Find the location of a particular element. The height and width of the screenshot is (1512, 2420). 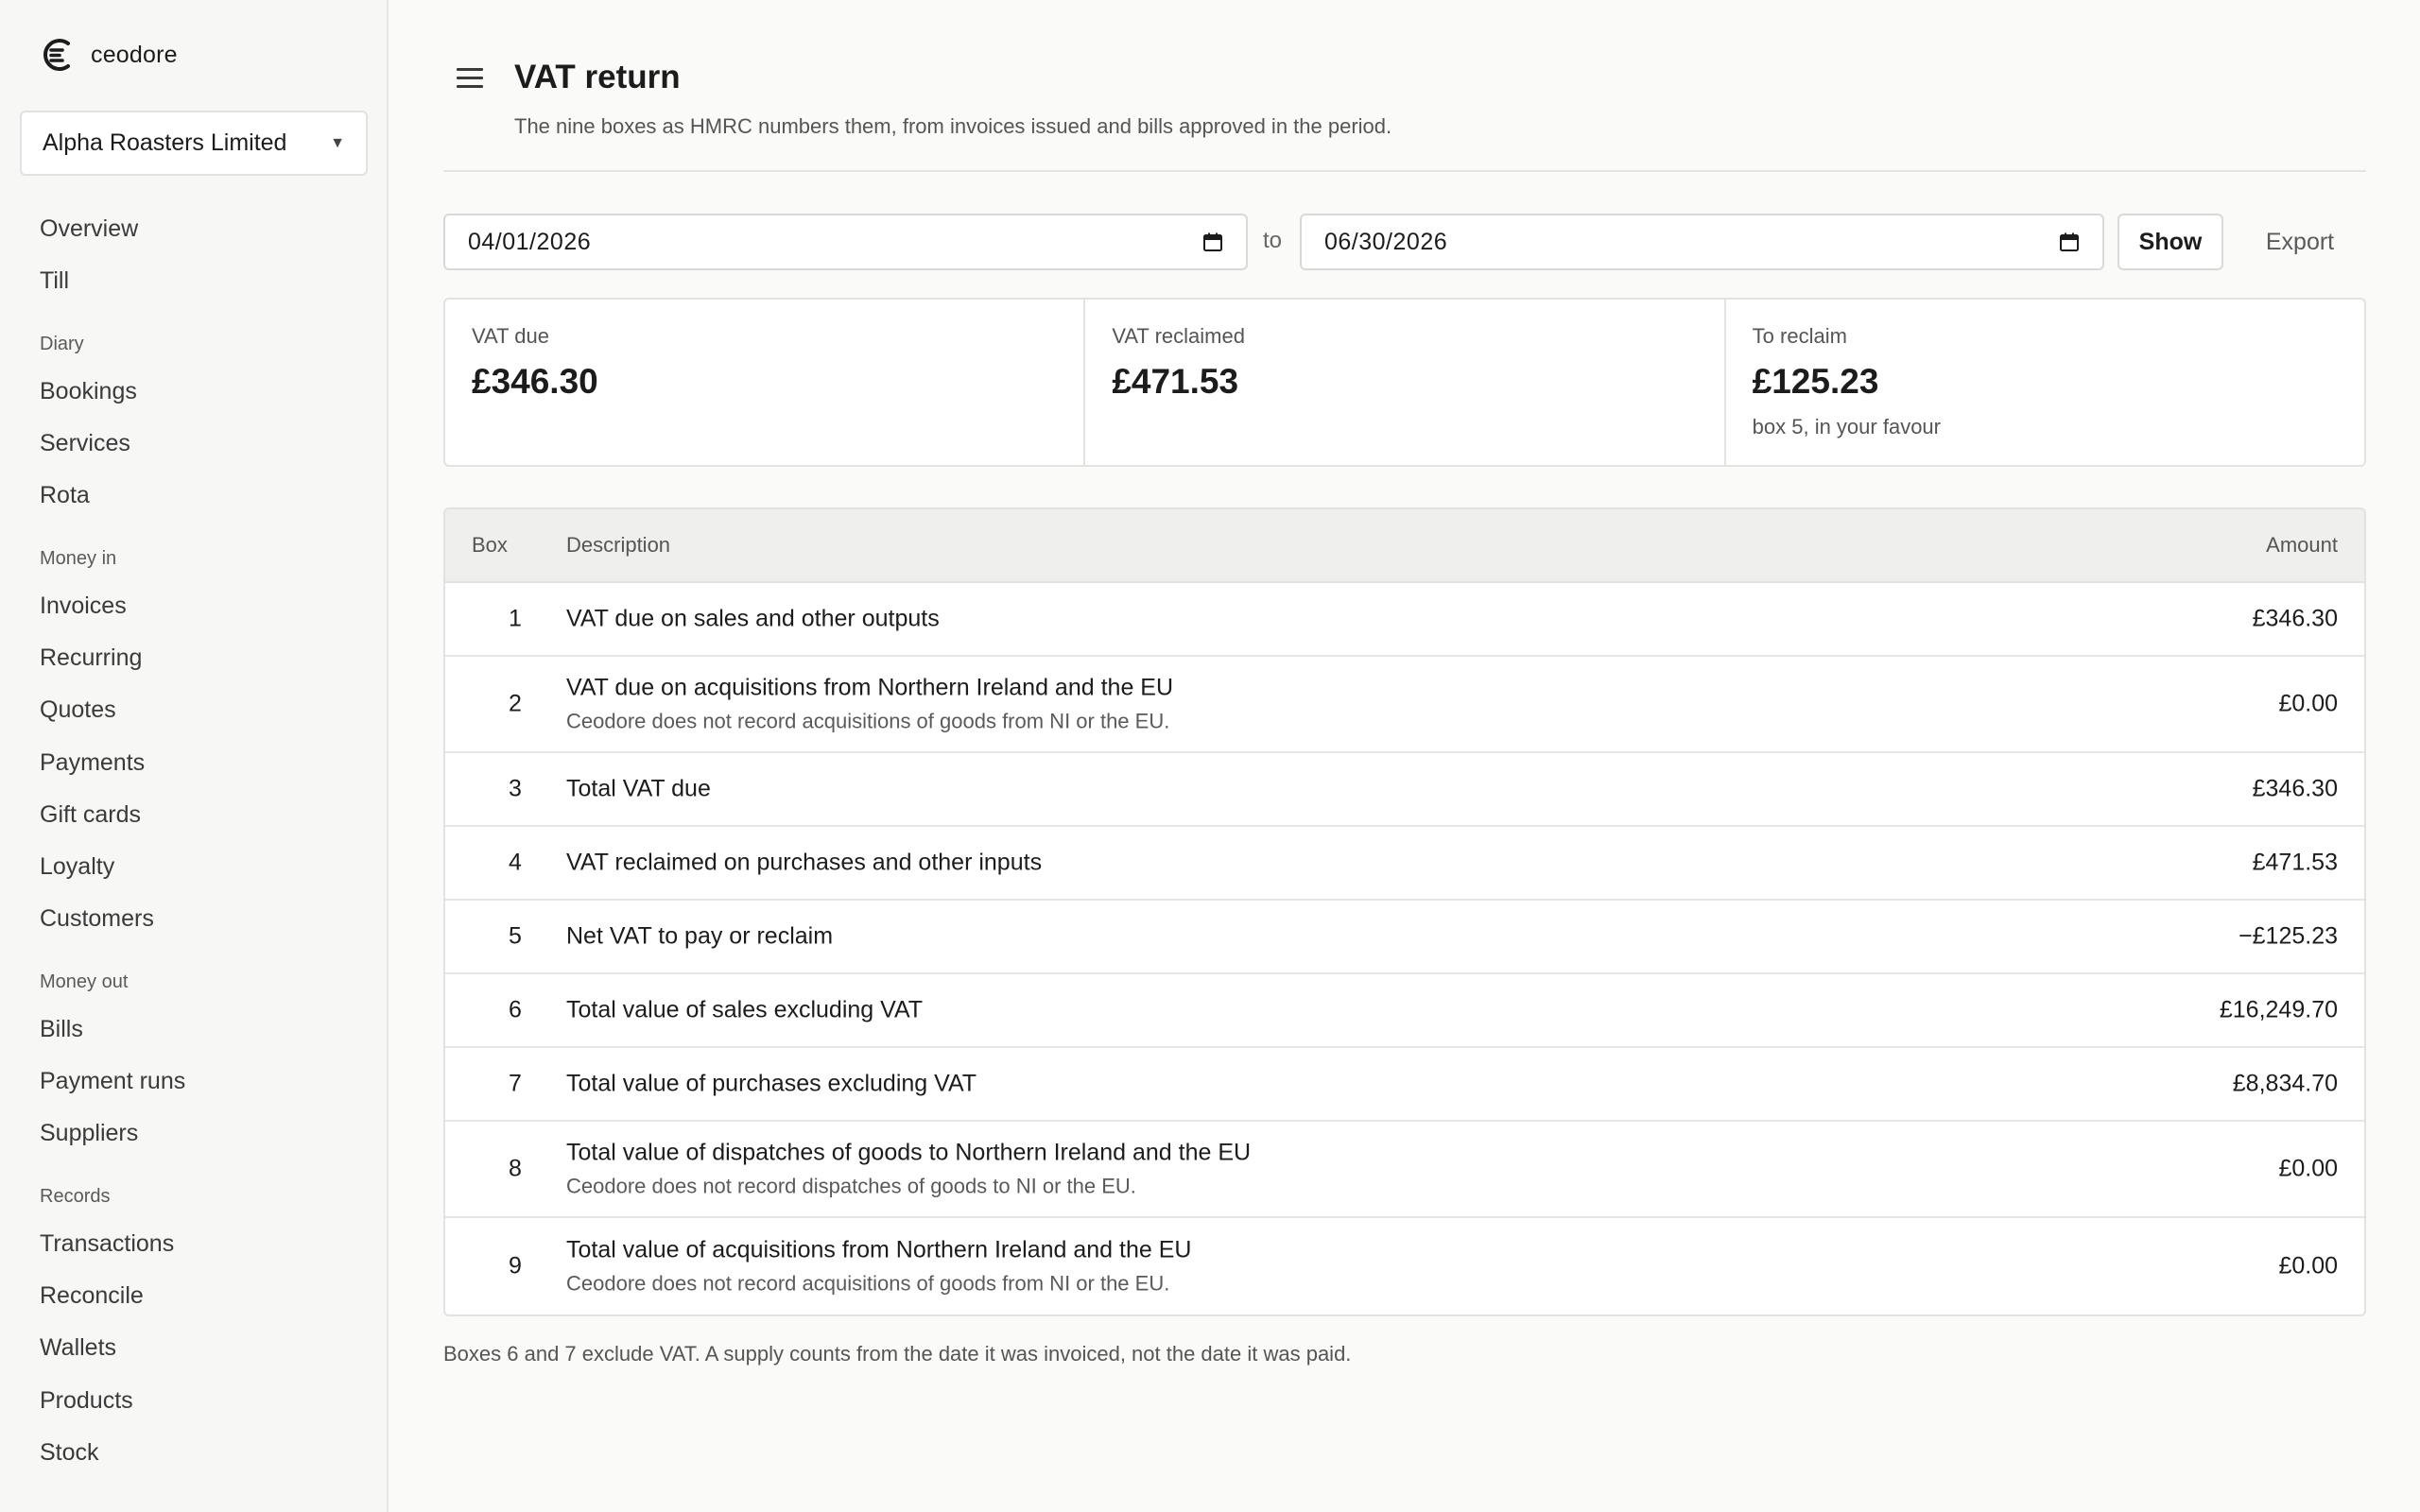

organisation-name: Alpha Roasters Limited is located at coordinates (165, 142).